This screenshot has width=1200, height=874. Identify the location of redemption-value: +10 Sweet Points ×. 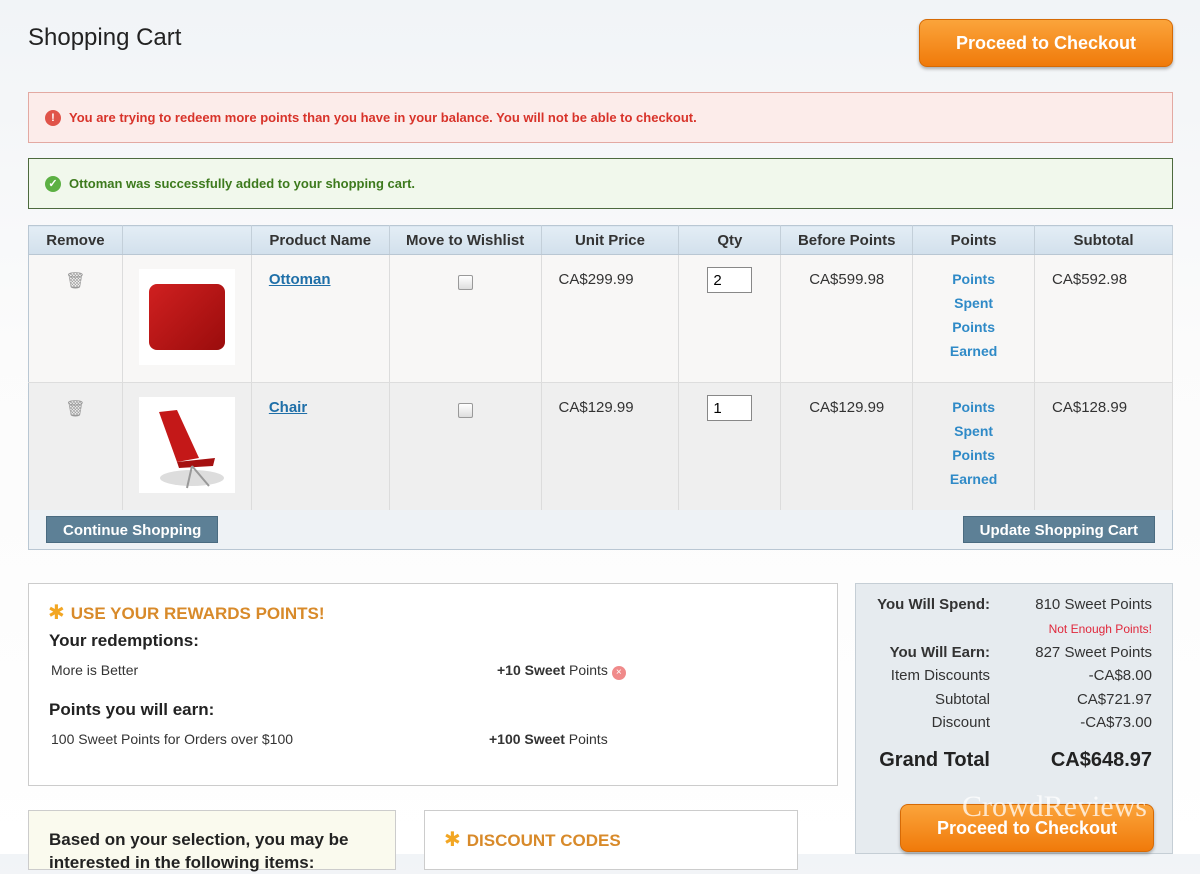
(561, 671).